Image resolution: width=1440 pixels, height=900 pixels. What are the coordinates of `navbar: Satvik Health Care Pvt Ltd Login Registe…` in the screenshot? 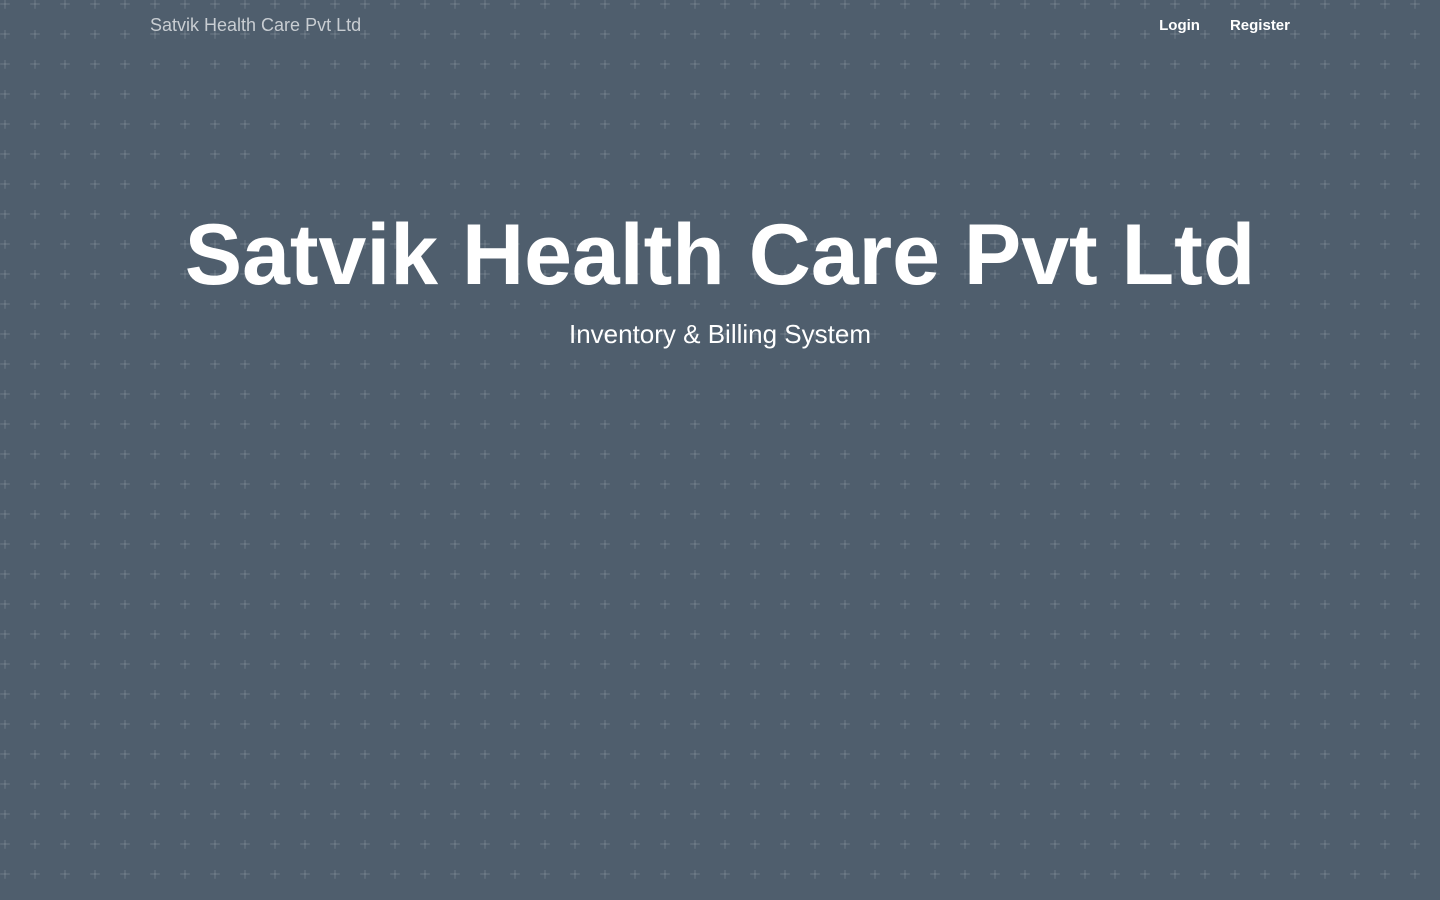 It's located at (720, 25).